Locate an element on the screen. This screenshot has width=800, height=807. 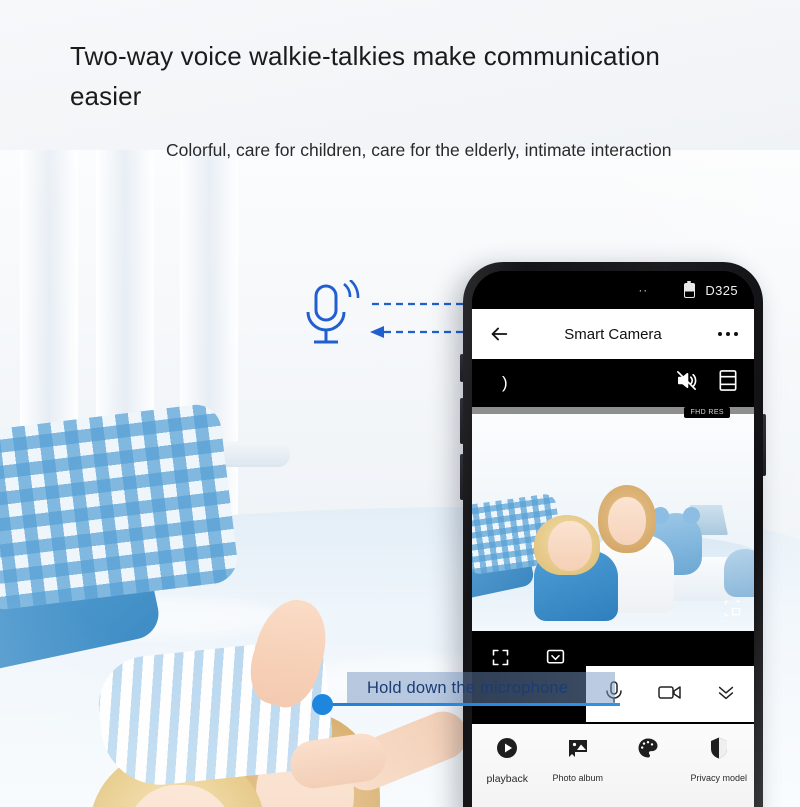
page-title: Smart Camera is located at coordinates (613, 334).